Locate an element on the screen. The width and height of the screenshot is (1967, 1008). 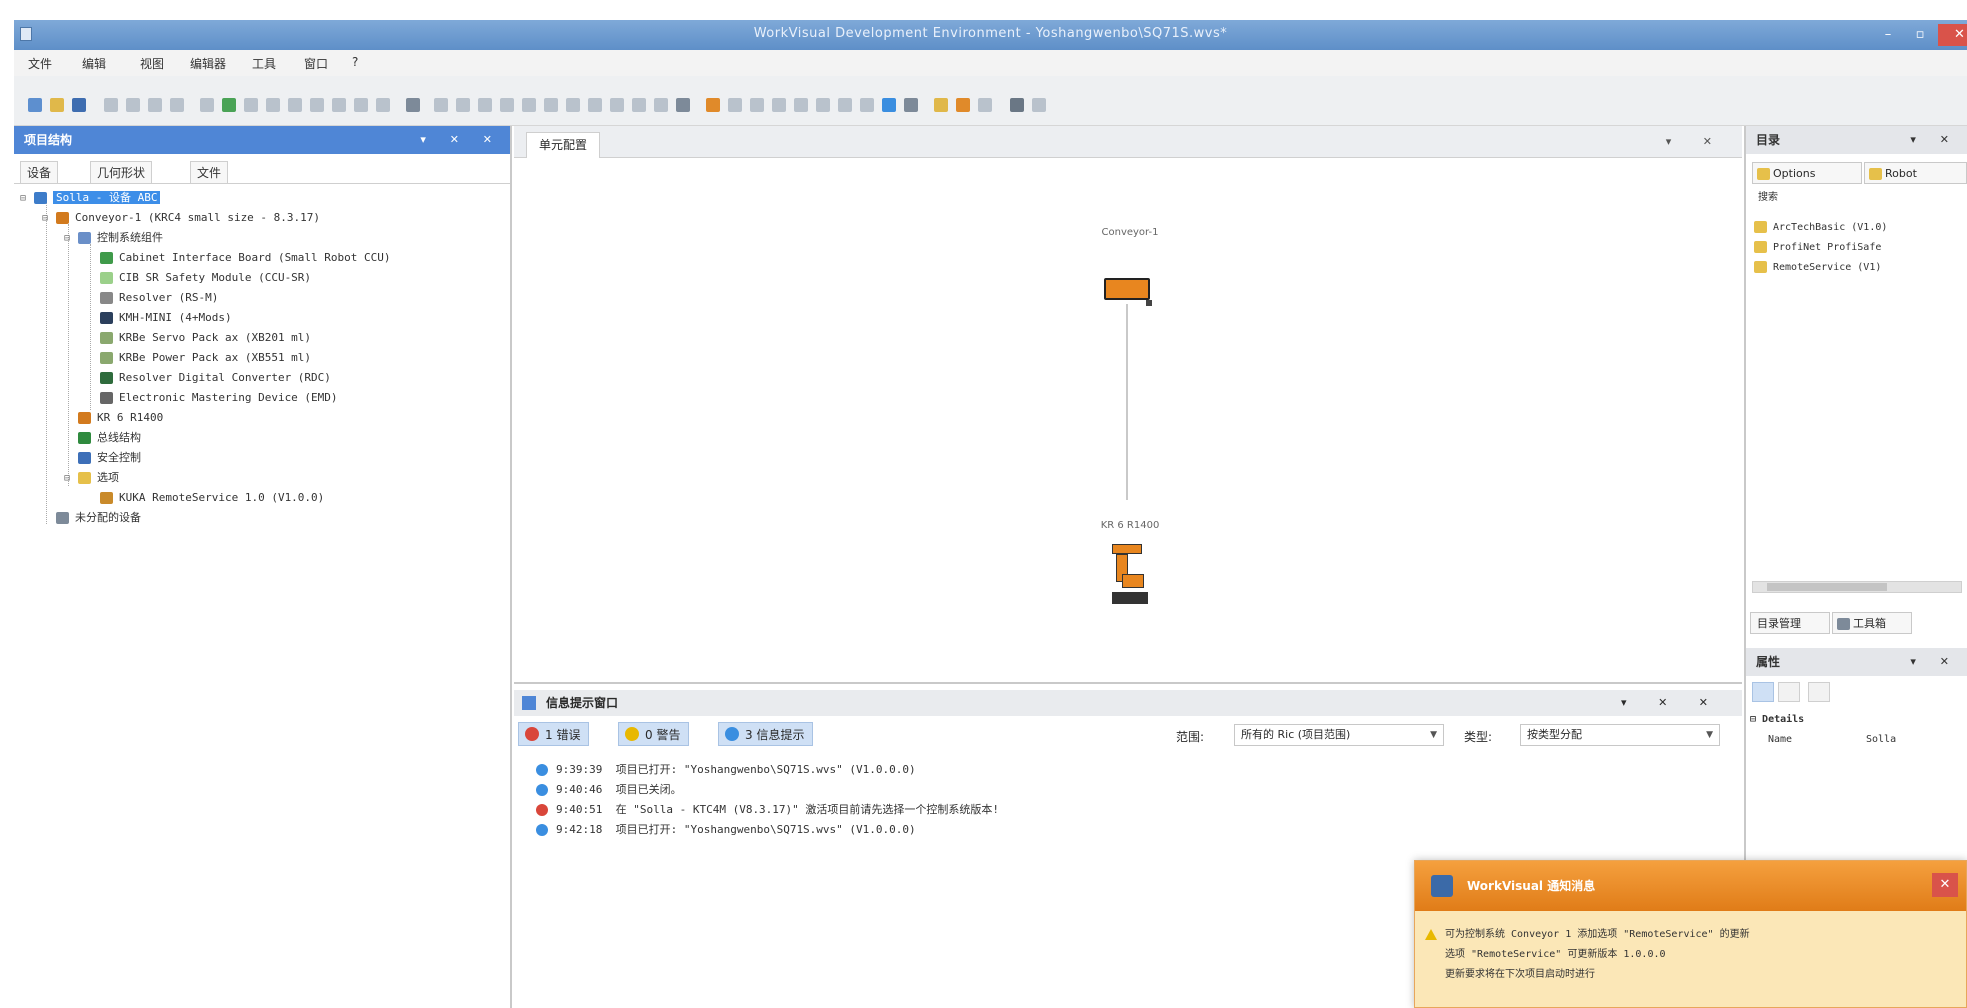
filter-warnings-button: 0 警告 is located at coordinates (654, 734).